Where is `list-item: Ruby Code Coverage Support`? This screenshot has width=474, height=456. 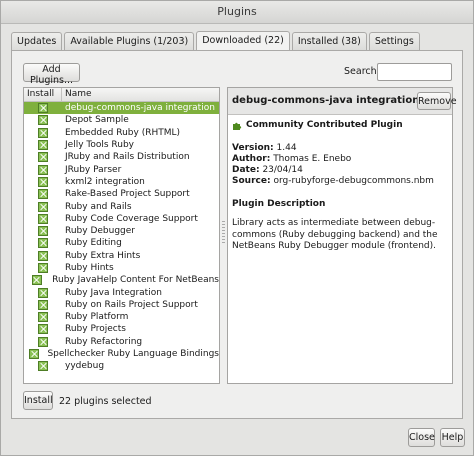
list-item: Ruby Code Coverage Support is located at coordinates (121, 219).